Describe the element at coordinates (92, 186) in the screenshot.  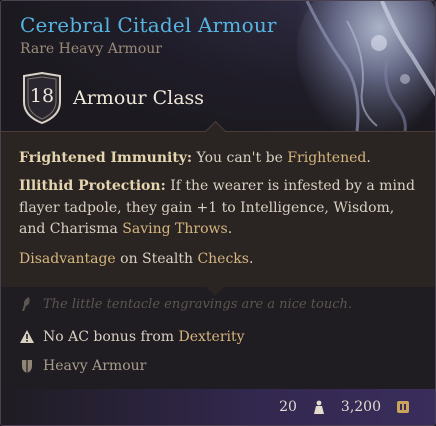
I see `property-name: Illithid Protection:` at that location.